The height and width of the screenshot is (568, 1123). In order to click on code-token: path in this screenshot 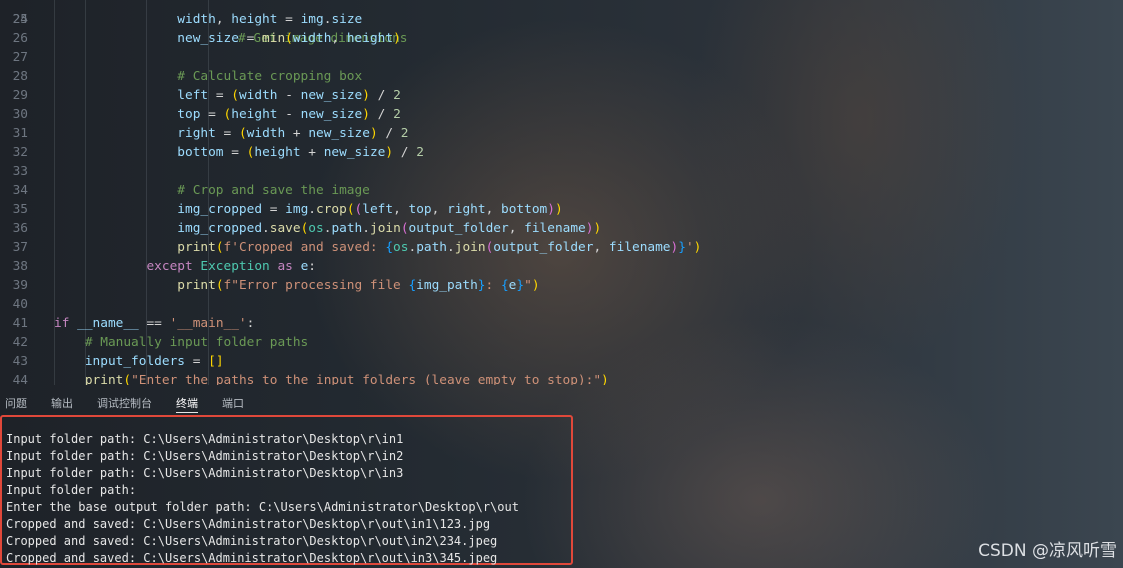, I will do `click(432, 247)`.